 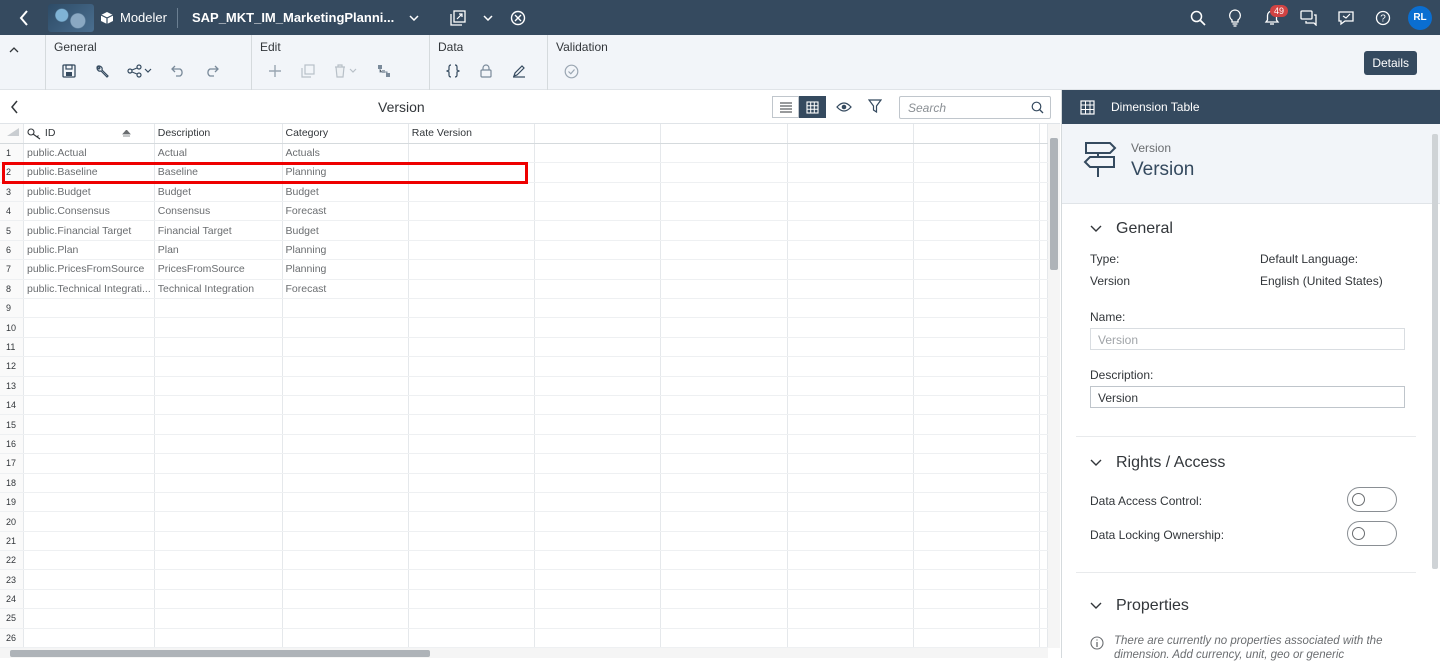 I want to click on table-row: 22, so click(x=524, y=560).